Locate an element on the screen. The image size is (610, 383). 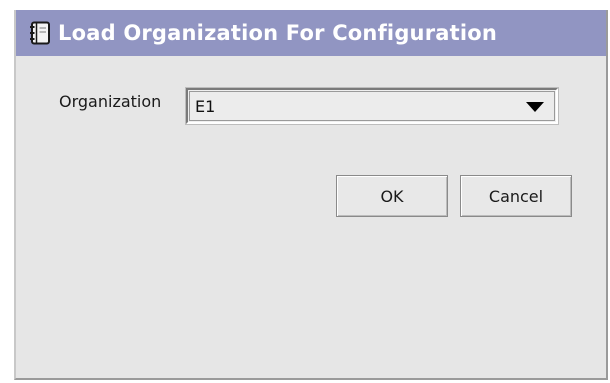
organization-dropdown-field: E1 is located at coordinates (372, 106).